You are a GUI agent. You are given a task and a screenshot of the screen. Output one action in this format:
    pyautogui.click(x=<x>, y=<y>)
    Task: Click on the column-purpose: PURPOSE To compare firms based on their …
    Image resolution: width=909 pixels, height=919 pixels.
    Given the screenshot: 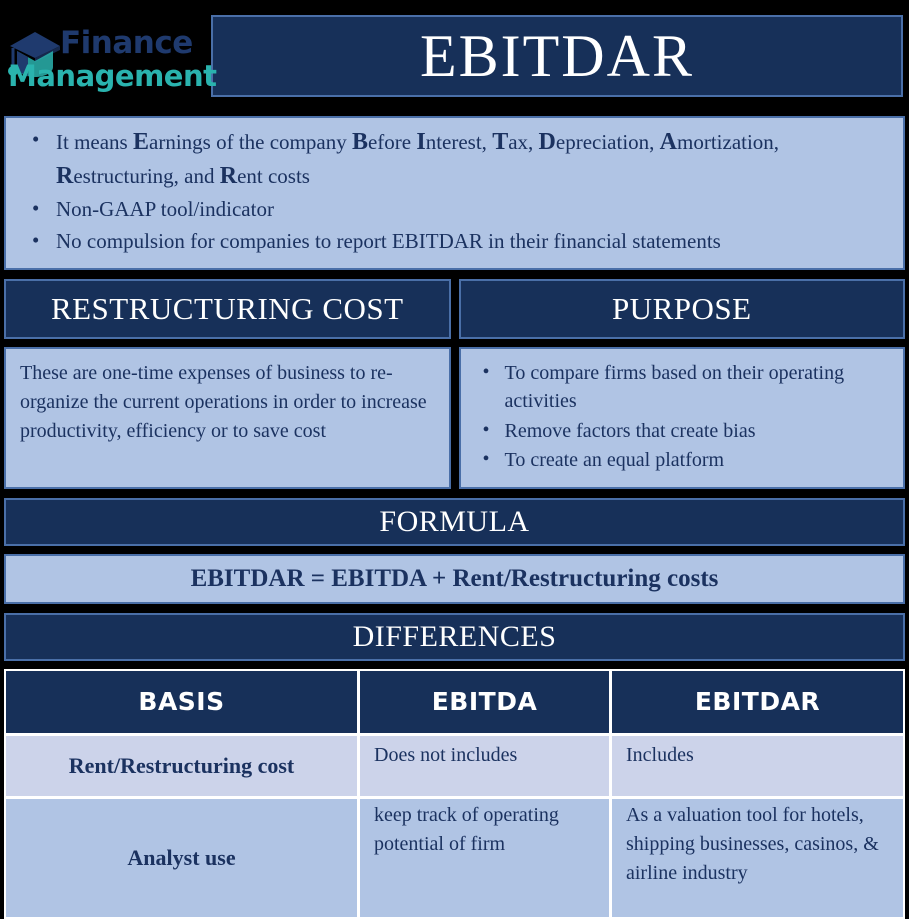 What is the action you would take?
    pyautogui.click(x=681, y=383)
    